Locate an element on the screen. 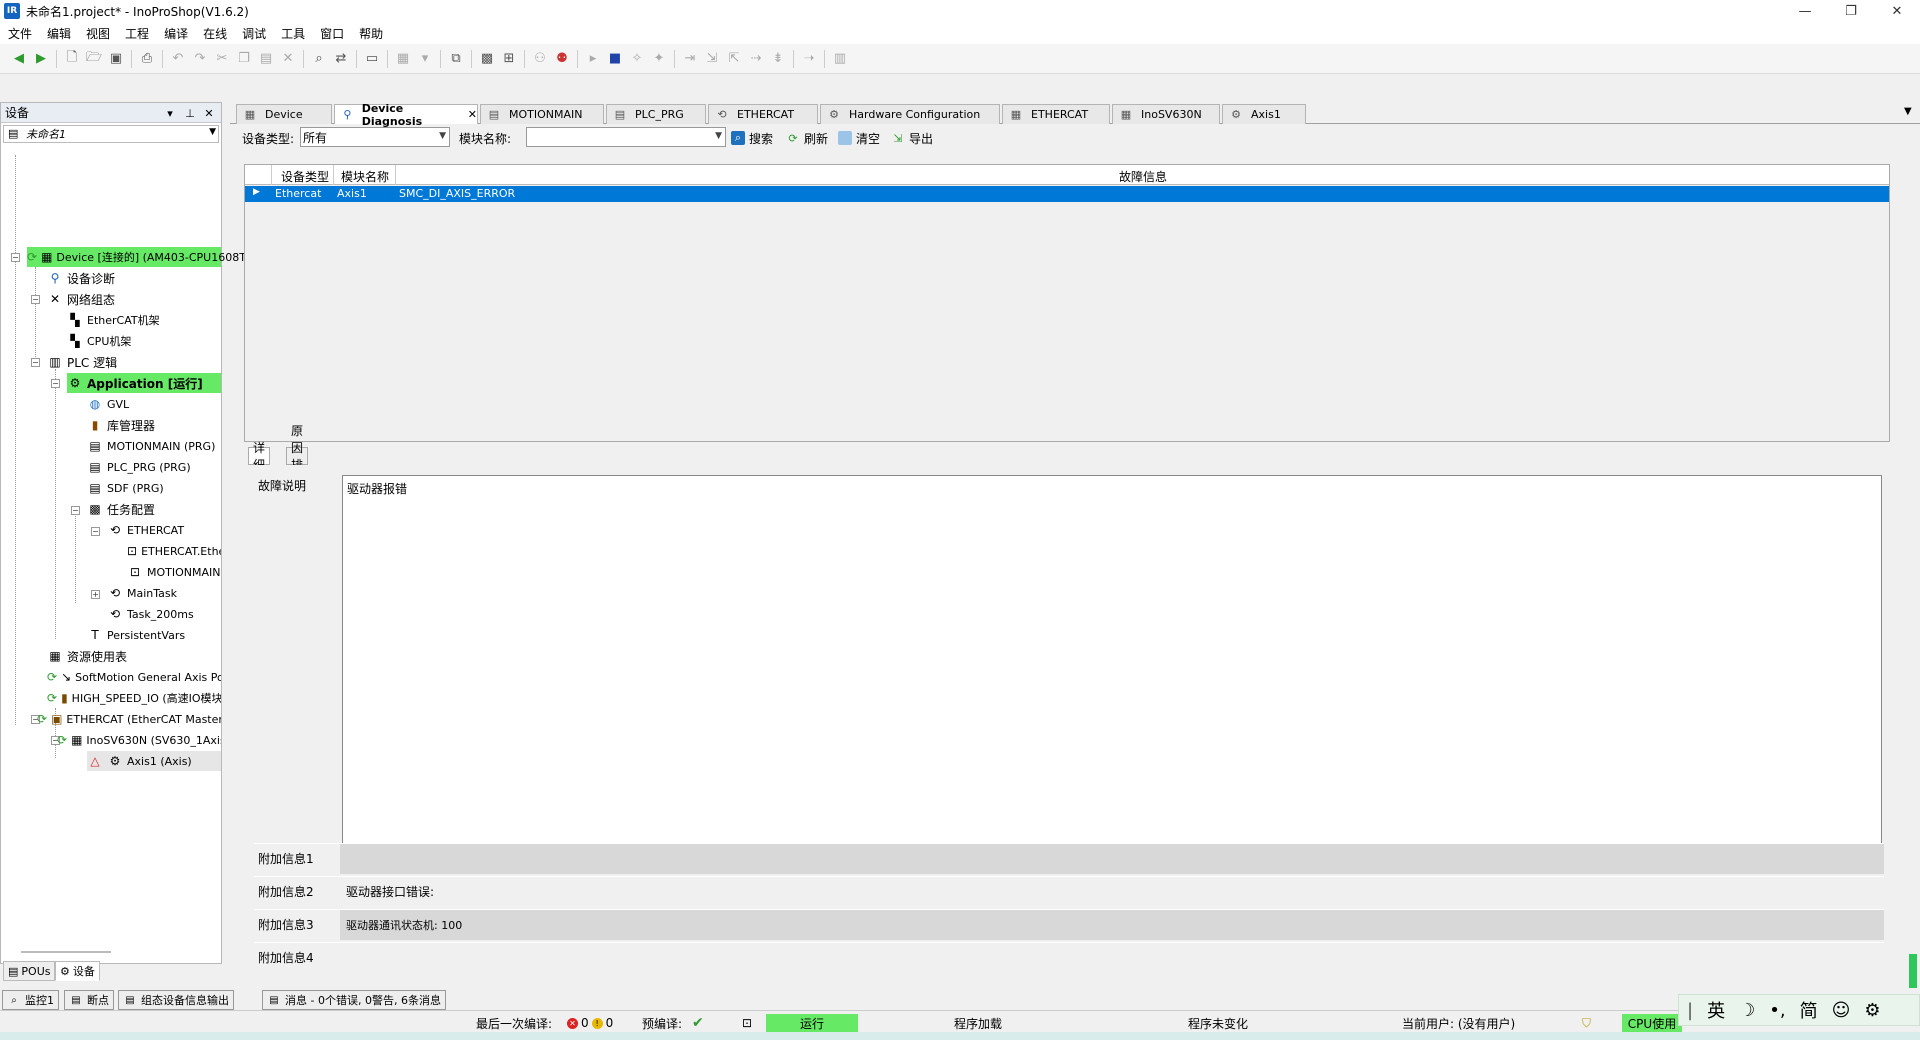 This screenshot has width=1920, height=1040. login-icon: ⚇ is located at coordinates (540, 59).